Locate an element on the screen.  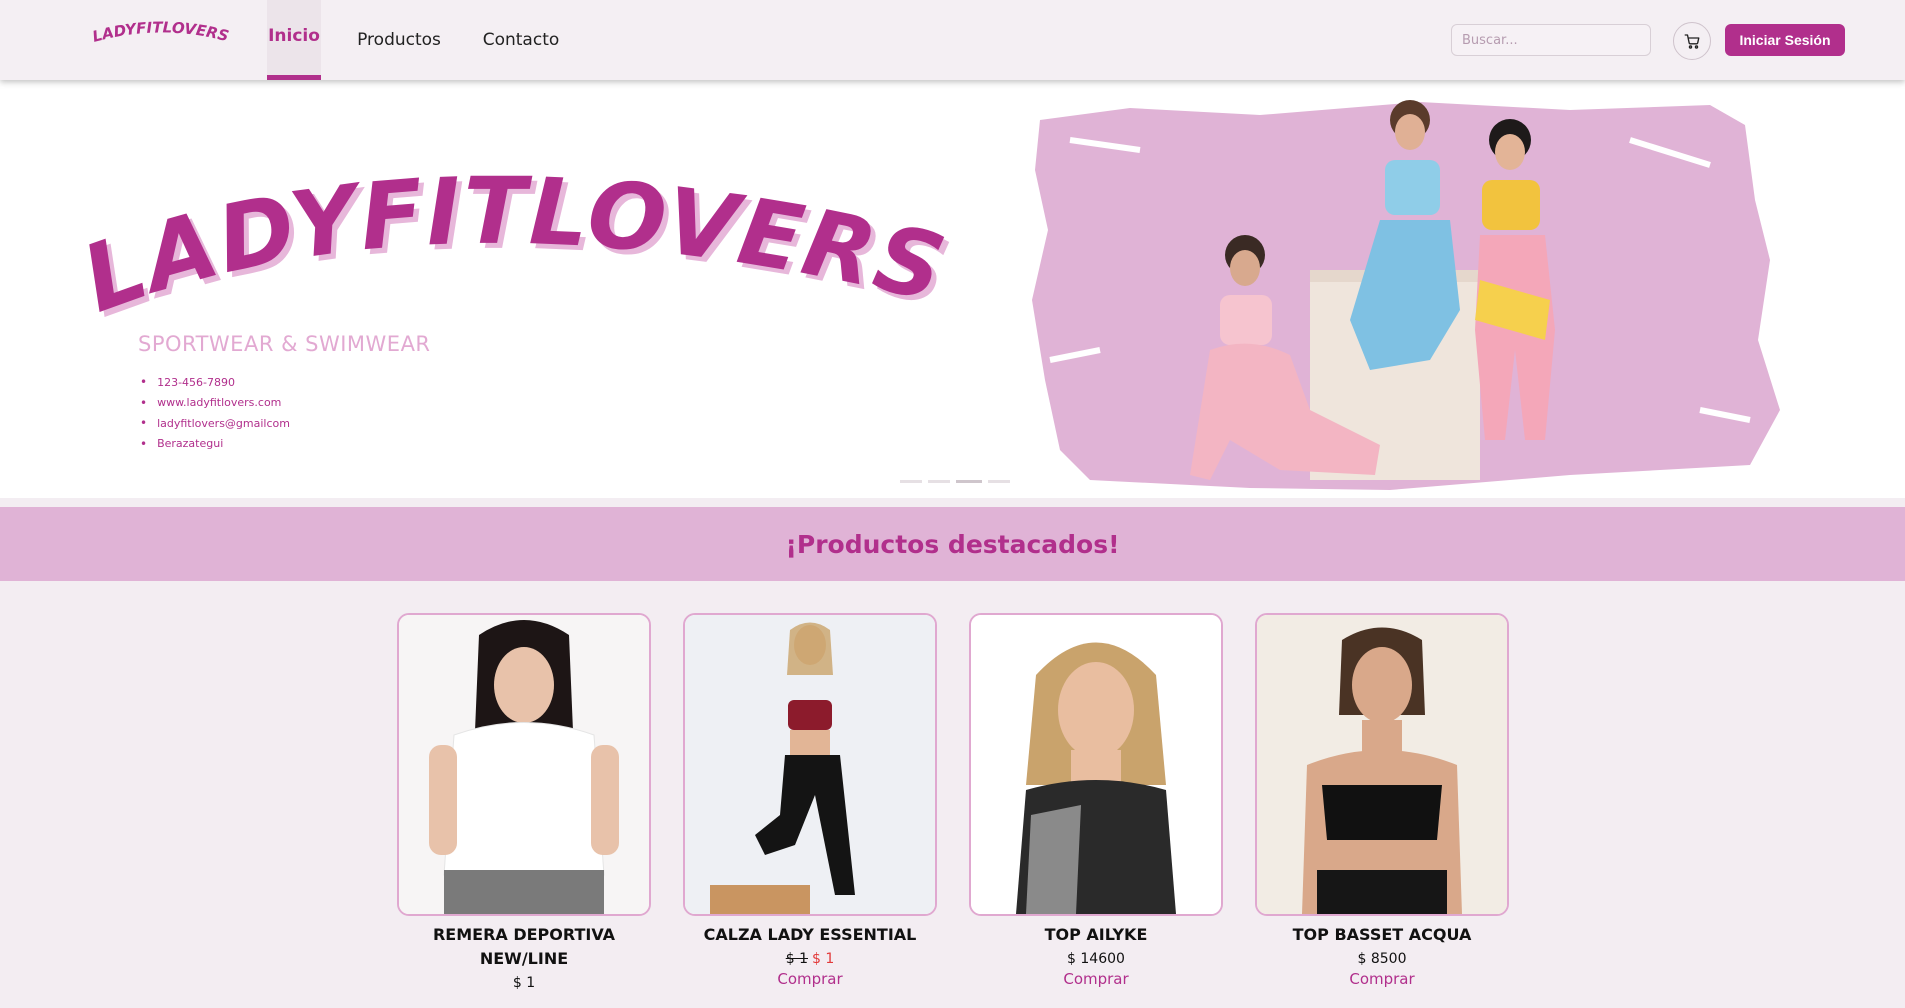
product-name: TOP AILYKE is located at coordinates (1096, 934).